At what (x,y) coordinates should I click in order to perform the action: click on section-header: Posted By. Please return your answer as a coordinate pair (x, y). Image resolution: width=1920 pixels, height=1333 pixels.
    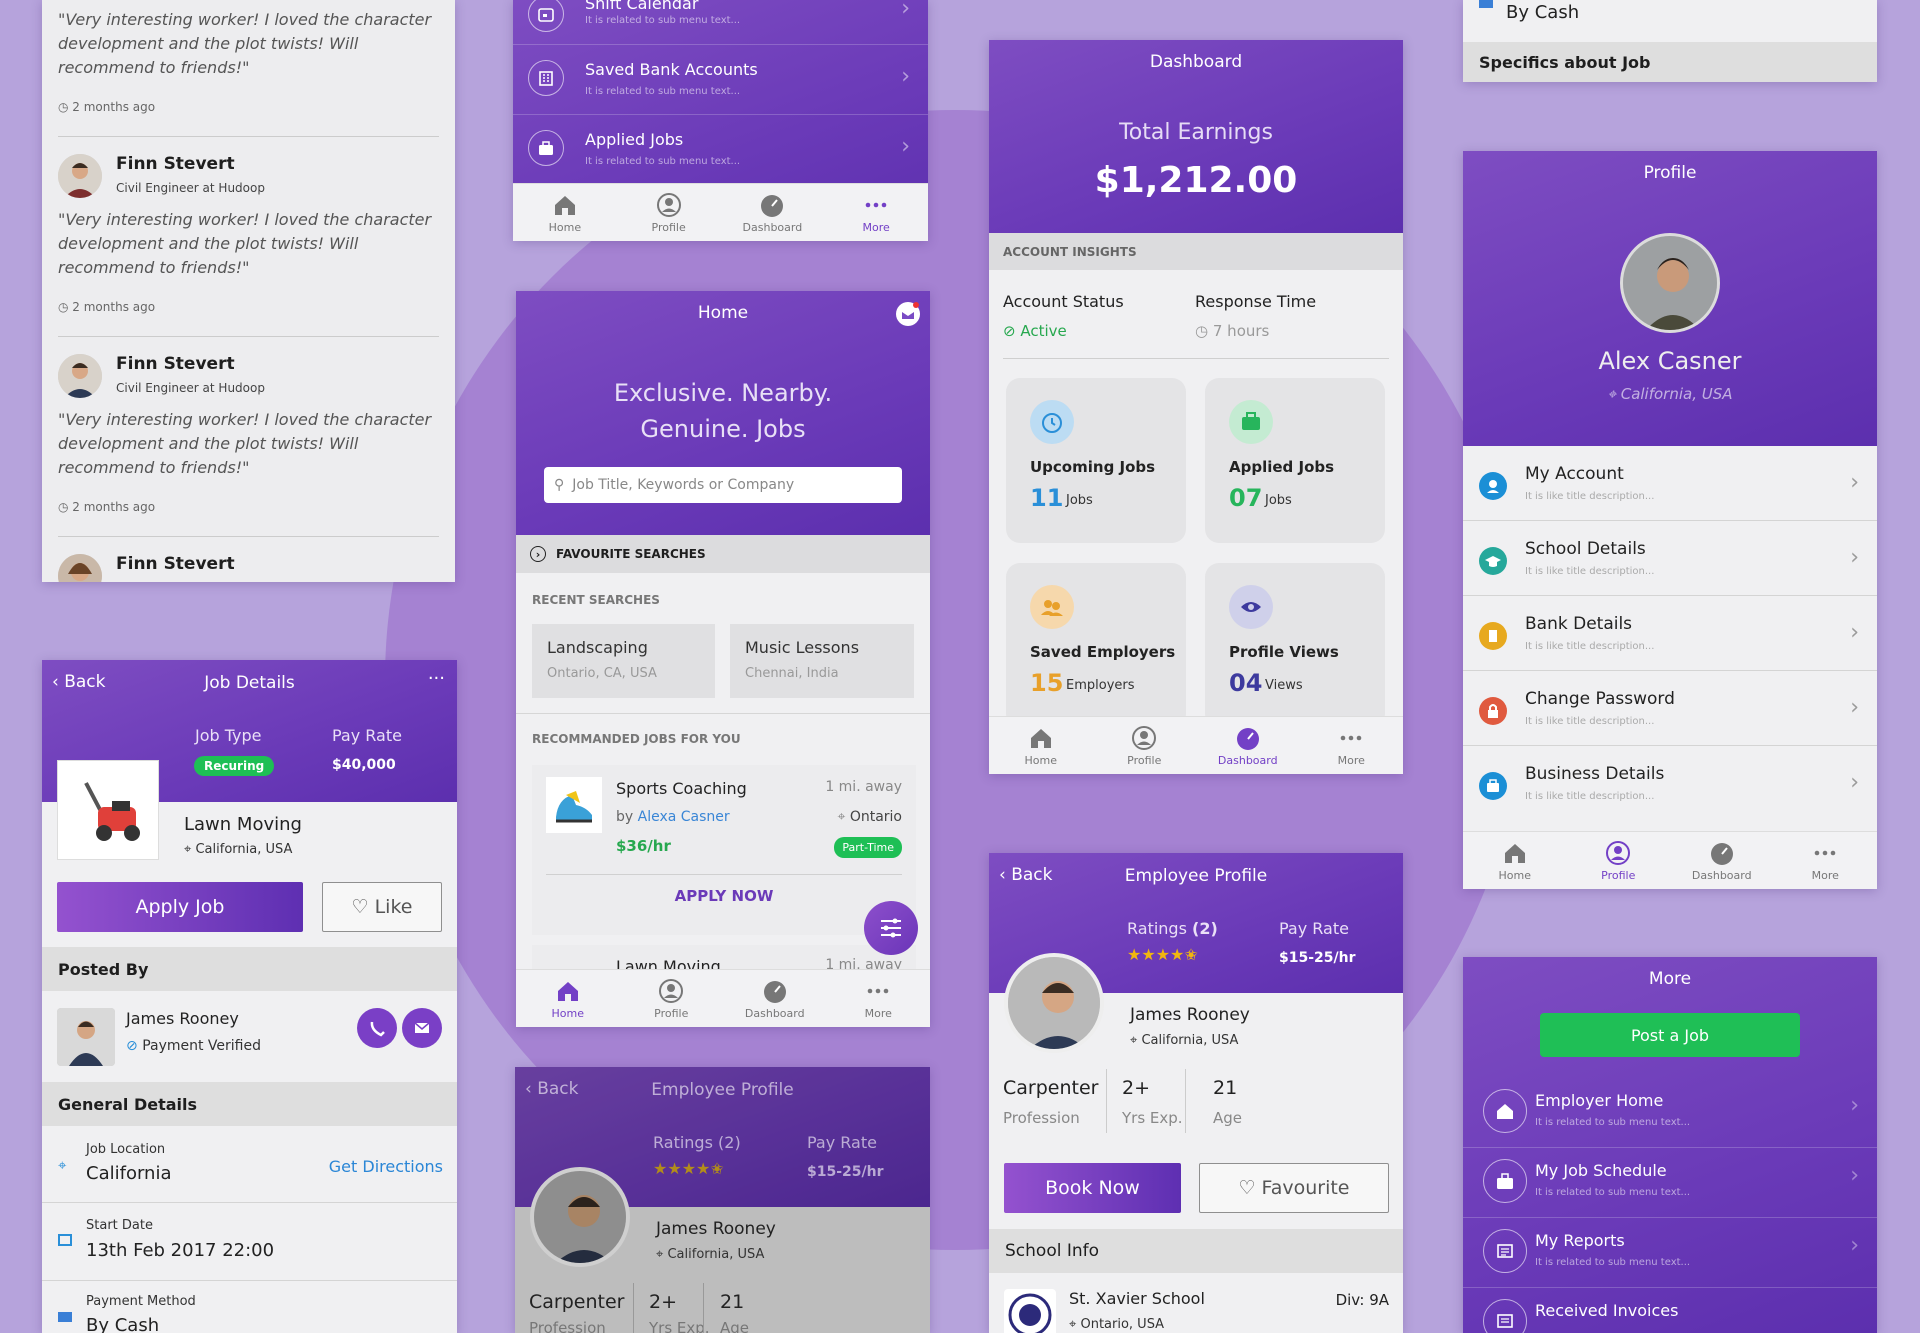
    Looking at the image, I should click on (249, 969).